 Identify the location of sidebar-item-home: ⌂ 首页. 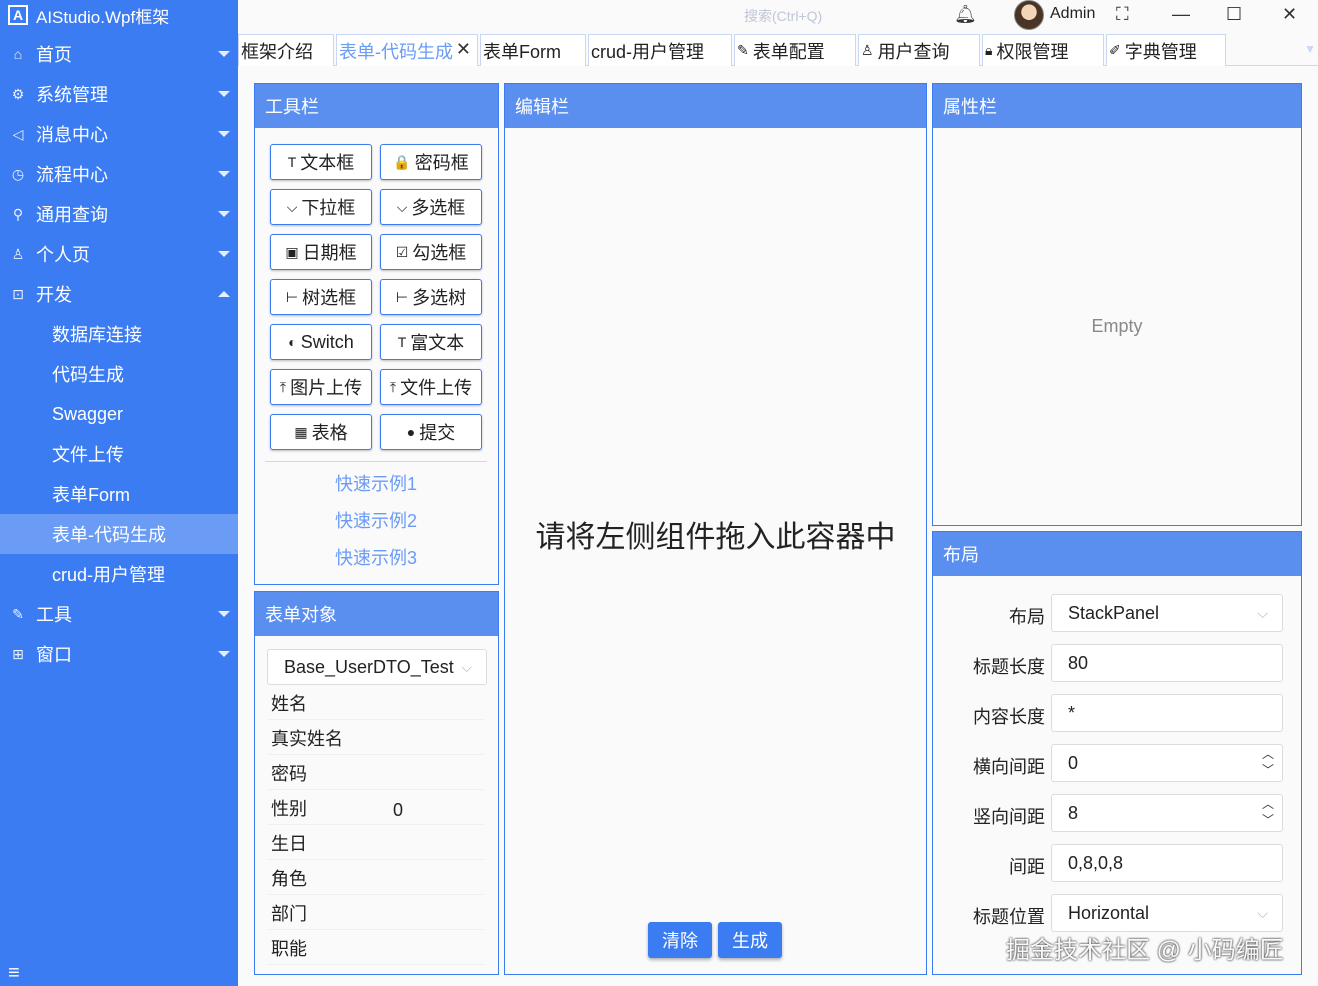
(119, 54).